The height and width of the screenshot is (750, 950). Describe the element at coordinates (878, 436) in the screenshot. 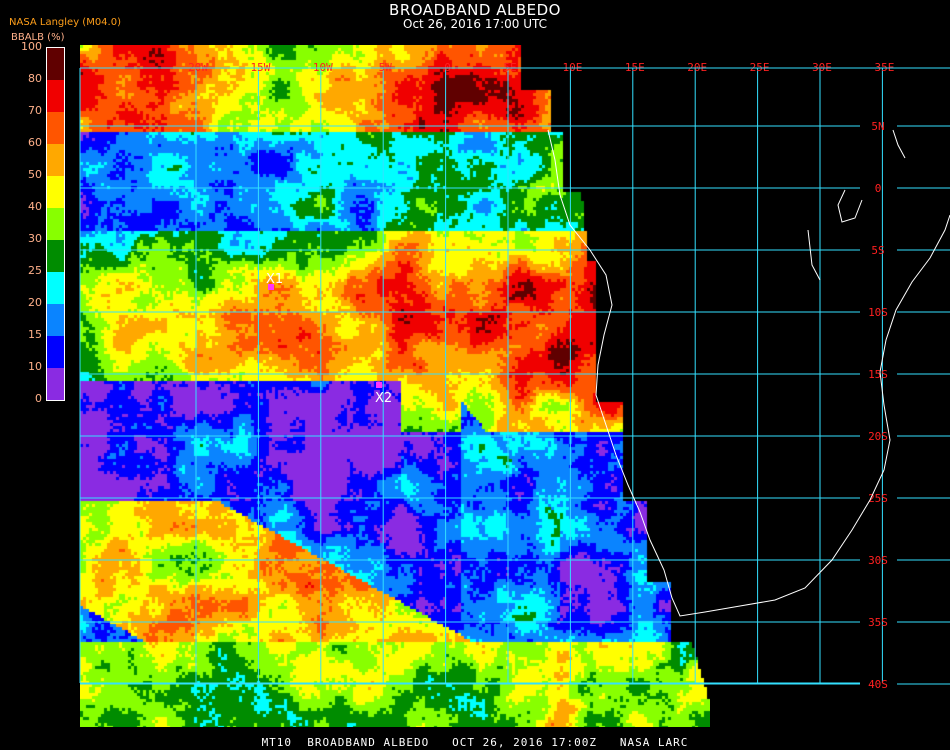

I see `latitude-label: 20S` at that location.